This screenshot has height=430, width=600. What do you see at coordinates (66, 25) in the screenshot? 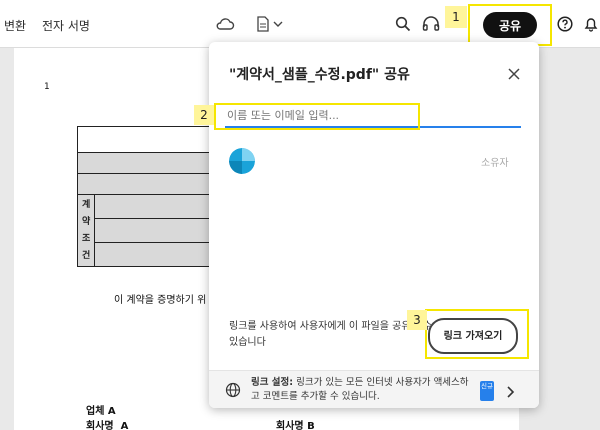
I see `esign-menu: 전자 서명` at bounding box center [66, 25].